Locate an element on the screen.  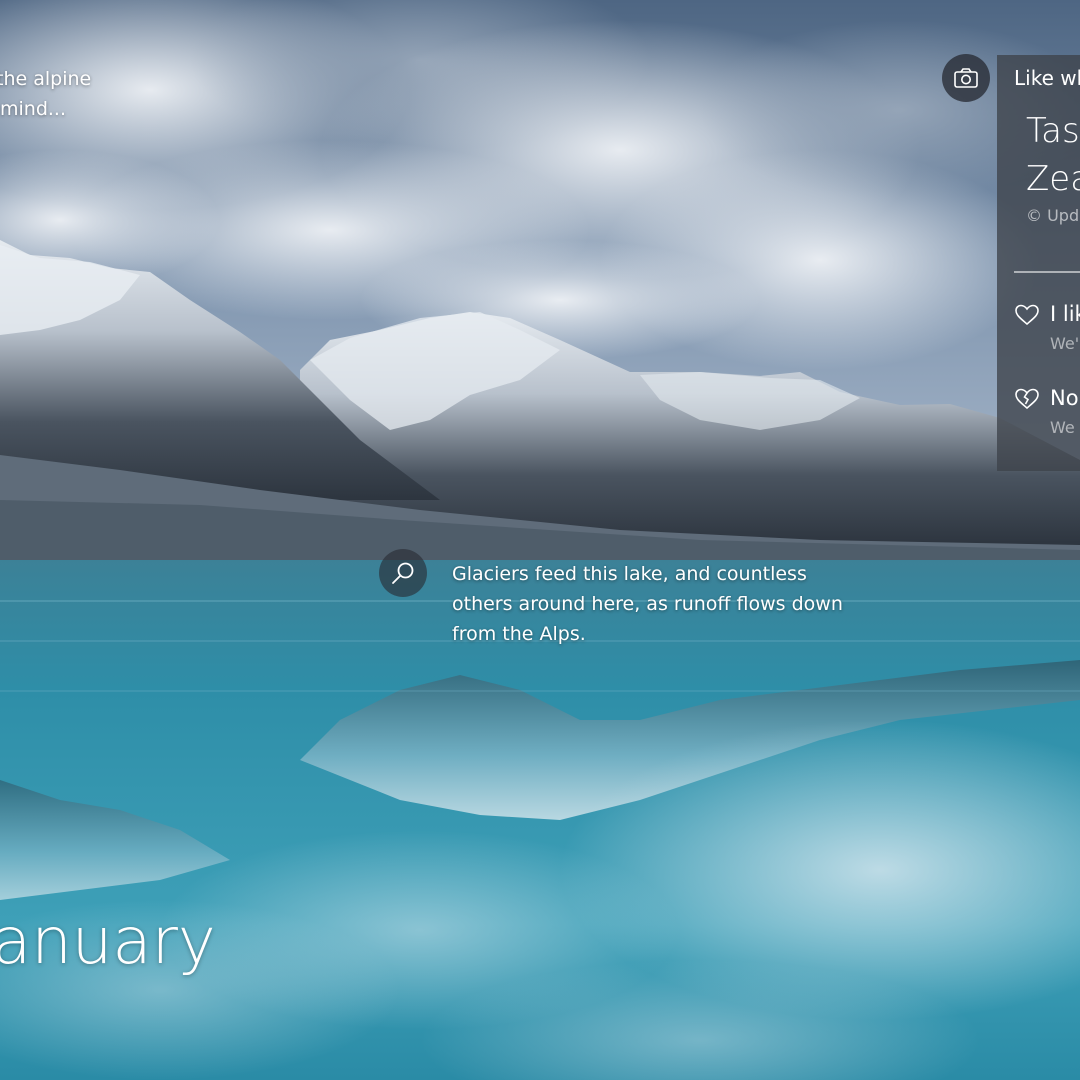
camera-button is located at coordinates (966, 78).